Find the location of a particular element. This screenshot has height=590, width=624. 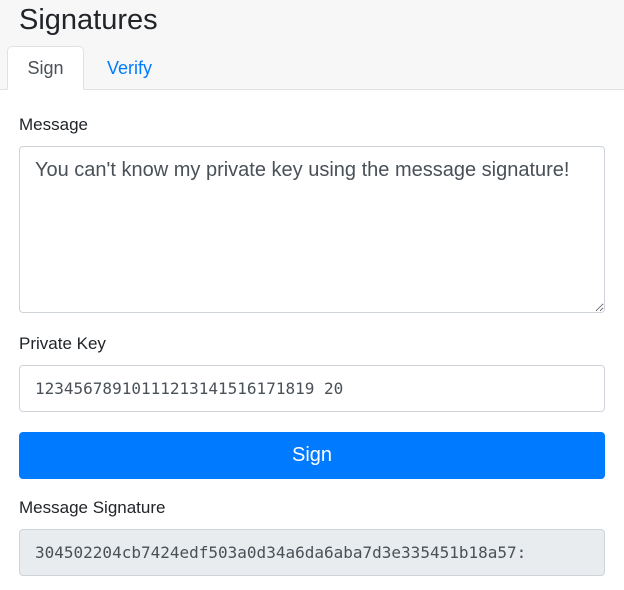

page-title: Signatures is located at coordinates (88, 20).